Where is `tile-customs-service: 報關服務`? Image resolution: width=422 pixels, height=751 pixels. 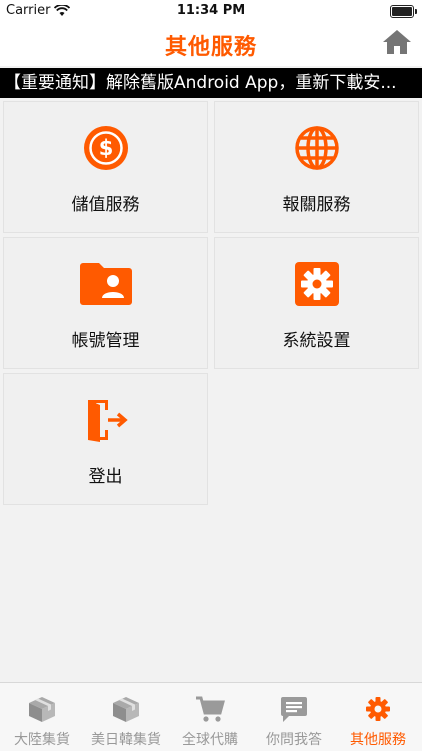 tile-customs-service: 報關服務 is located at coordinates (316, 167).